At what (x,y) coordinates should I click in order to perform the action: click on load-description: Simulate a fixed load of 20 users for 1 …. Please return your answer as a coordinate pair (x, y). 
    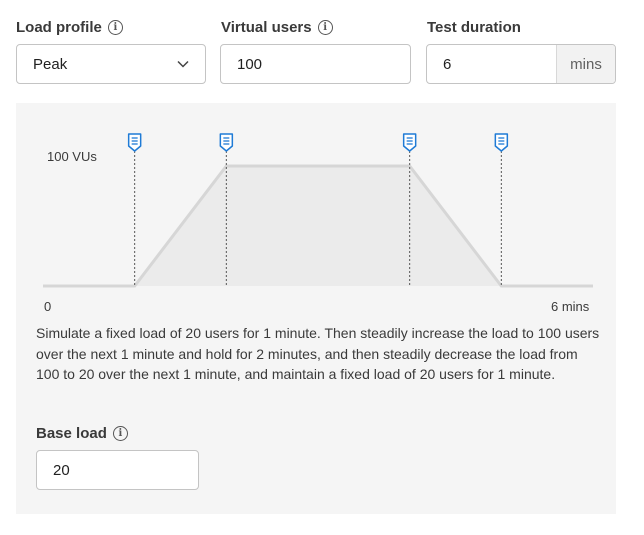
    Looking at the image, I should click on (318, 353).